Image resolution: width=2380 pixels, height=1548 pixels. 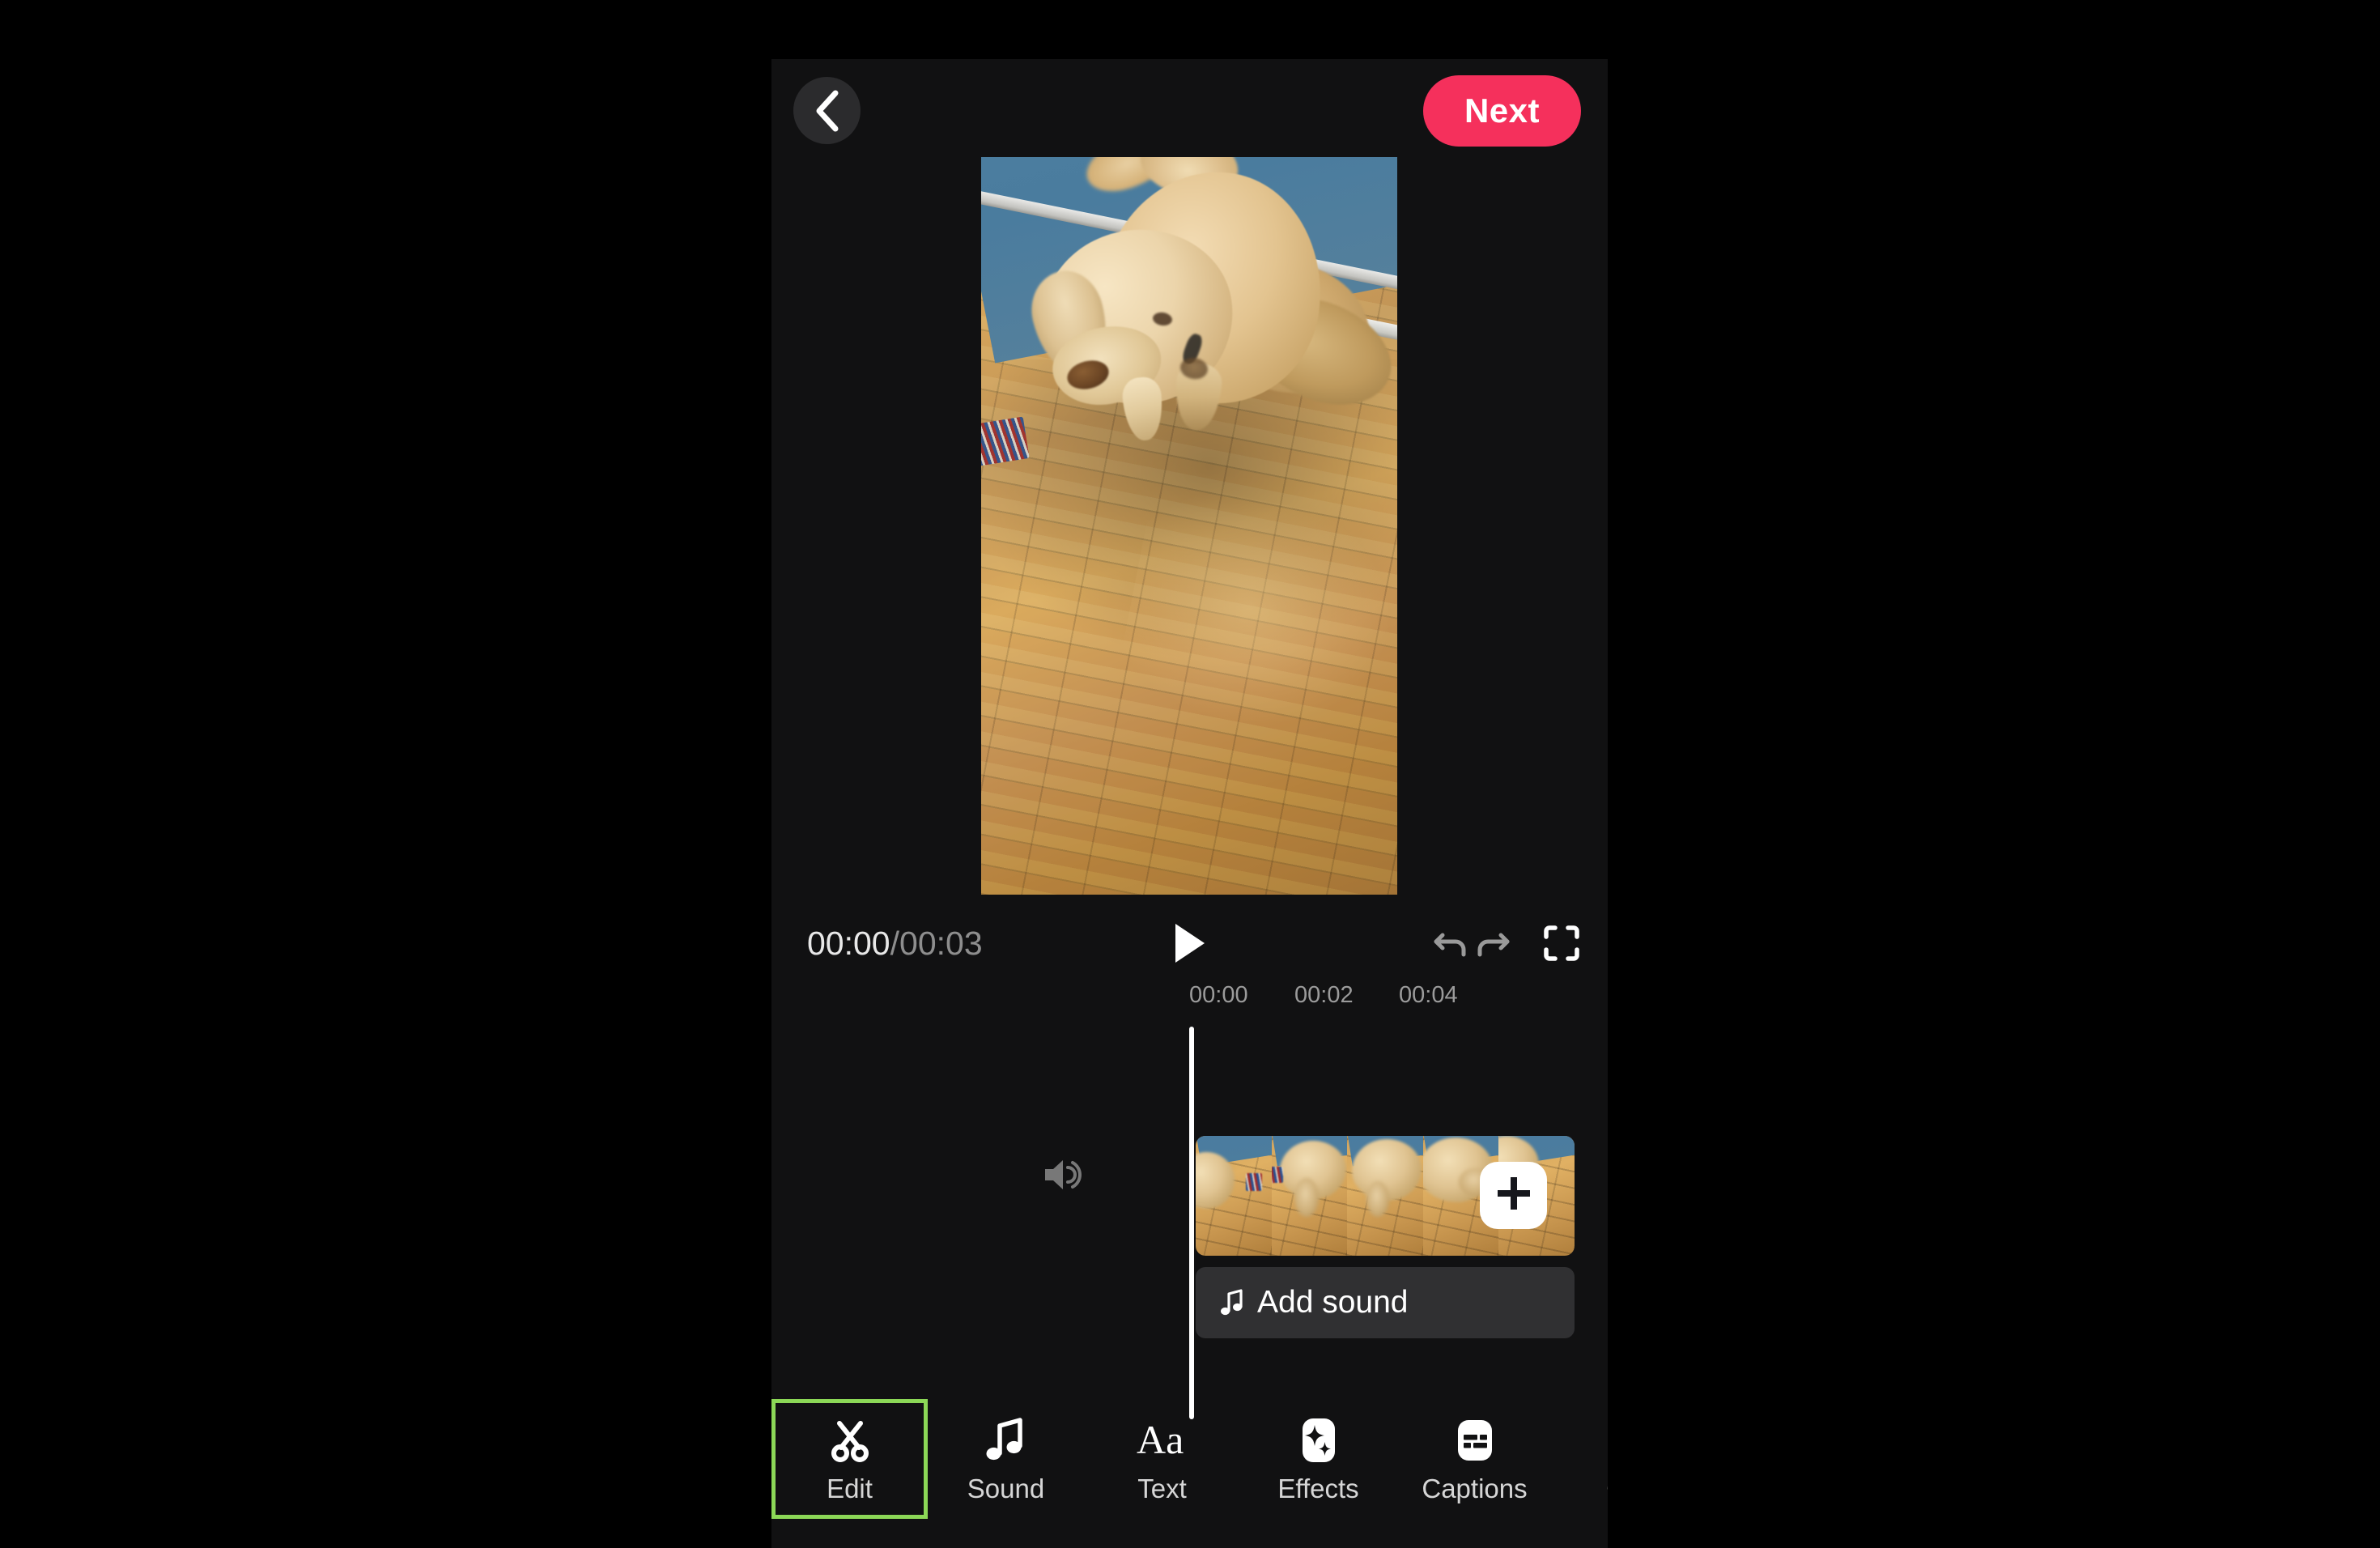 I want to click on tab-sound: Sound, so click(x=1006, y=1459).